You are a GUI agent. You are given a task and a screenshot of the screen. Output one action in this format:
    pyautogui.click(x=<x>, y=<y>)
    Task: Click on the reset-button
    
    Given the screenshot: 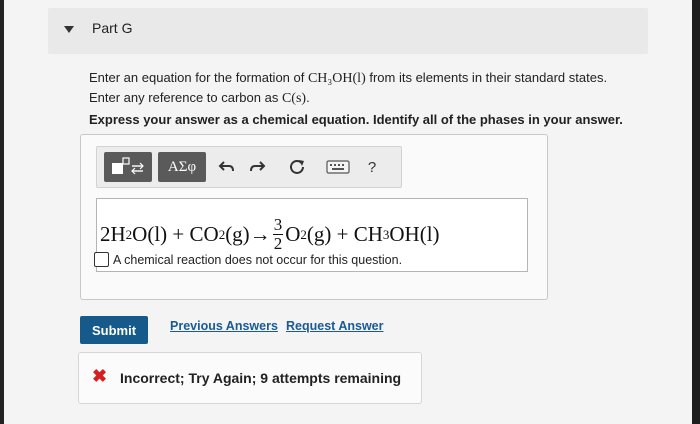 What is the action you would take?
    pyautogui.click(x=297, y=167)
    